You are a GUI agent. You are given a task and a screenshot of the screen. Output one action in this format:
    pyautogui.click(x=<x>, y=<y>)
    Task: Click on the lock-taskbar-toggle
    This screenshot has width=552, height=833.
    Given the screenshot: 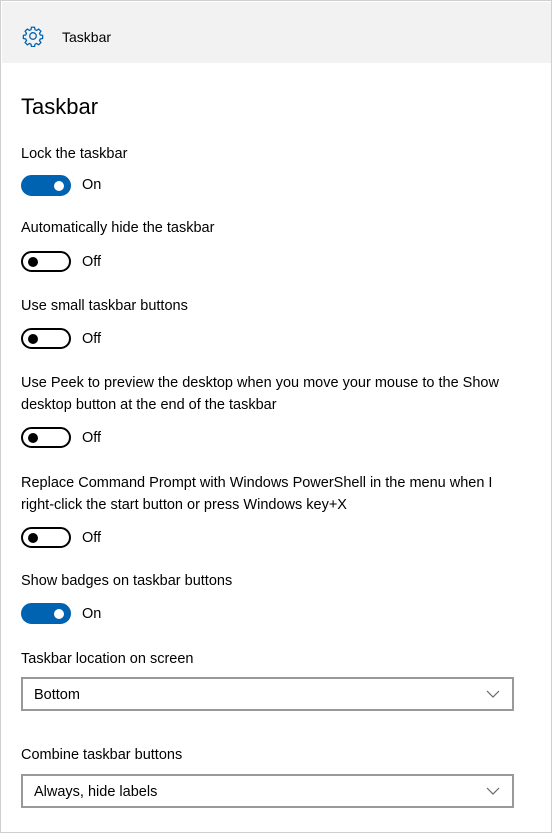 What is the action you would take?
    pyautogui.click(x=46, y=185)
    